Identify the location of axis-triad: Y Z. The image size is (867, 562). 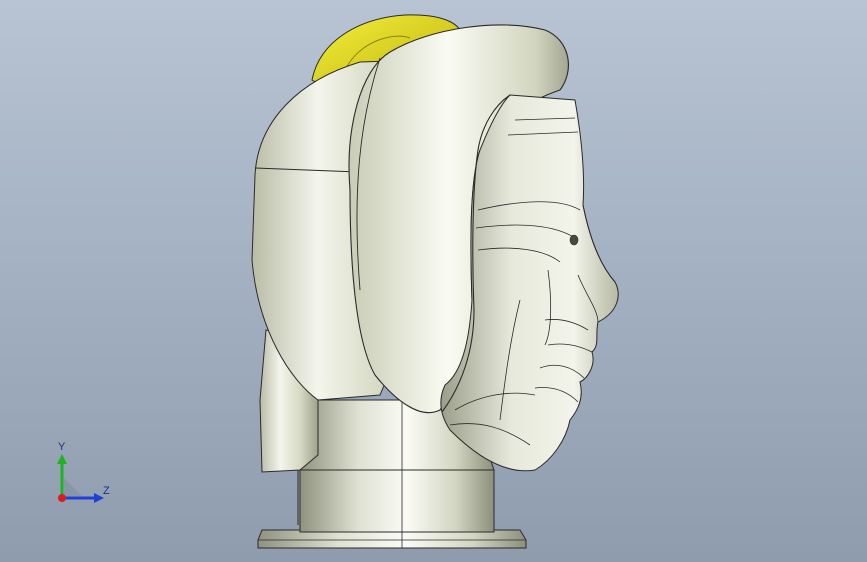
(83, 475).